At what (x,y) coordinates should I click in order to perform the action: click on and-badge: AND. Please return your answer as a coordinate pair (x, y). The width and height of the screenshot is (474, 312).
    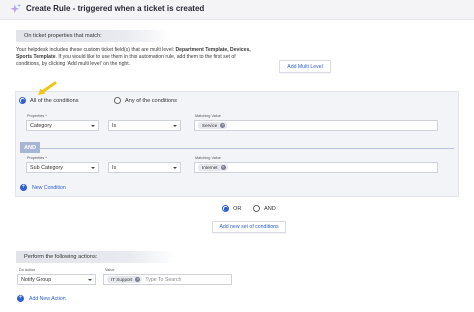
    Looking at the image, I should click on (30, 147).